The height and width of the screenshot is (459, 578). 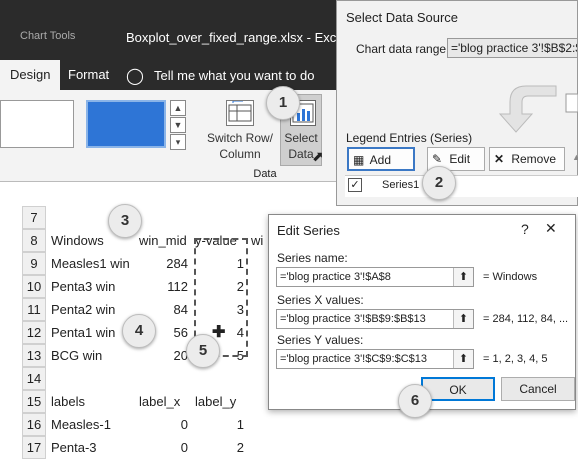 I want to click on row-header: 7, so click(x=34, y=217).